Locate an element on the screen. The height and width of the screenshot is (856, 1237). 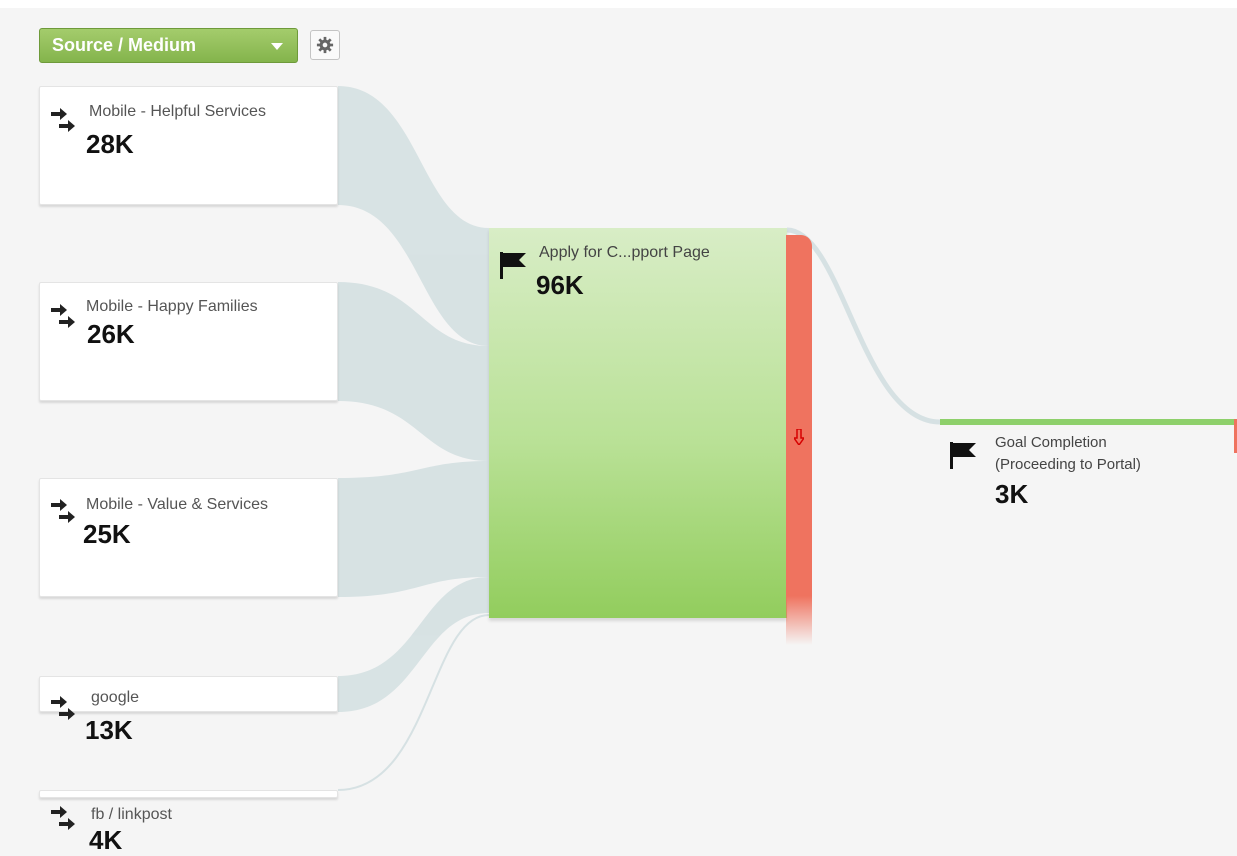
source-label: google is located at coordinates (115, 697).